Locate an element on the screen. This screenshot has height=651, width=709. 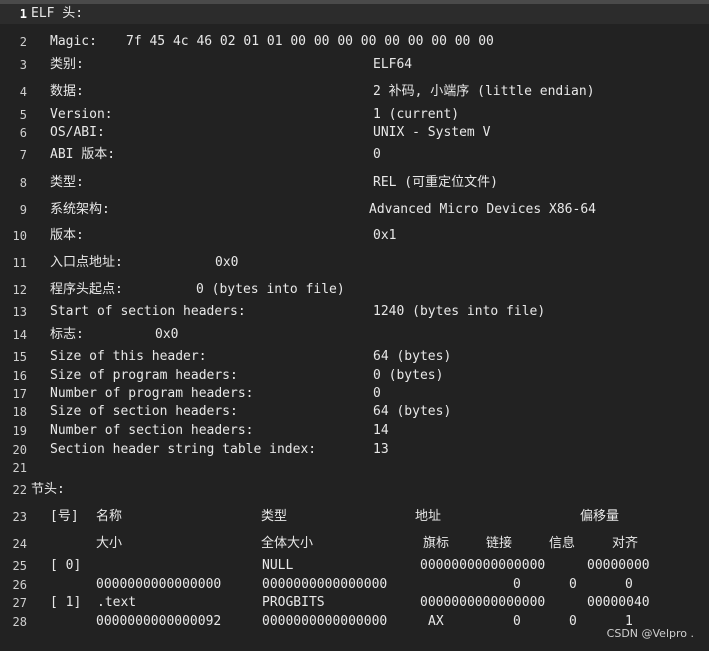
editor-line: 8 类型: REL (可重定位文件) is located at coordinates (354, 183).